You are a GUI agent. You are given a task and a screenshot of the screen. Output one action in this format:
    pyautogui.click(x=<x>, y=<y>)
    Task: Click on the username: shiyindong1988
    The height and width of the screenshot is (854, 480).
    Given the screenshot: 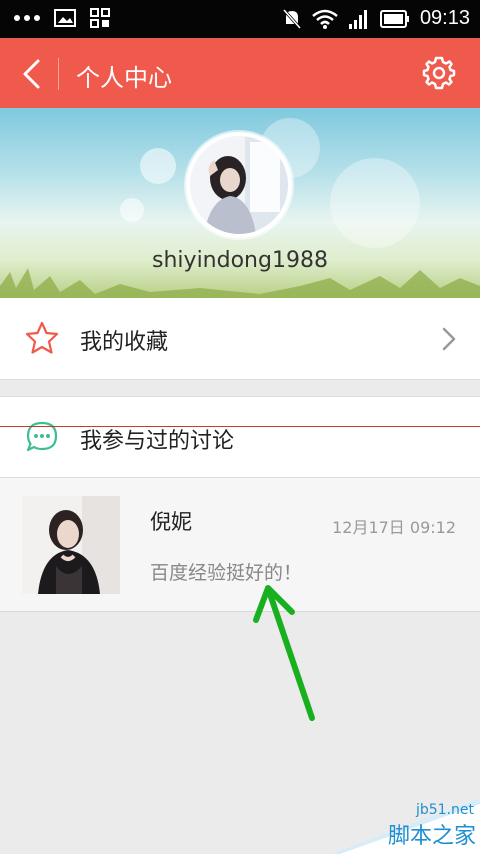 What is the action you would take?
    pyautogui.click(x=240, y=260)
    